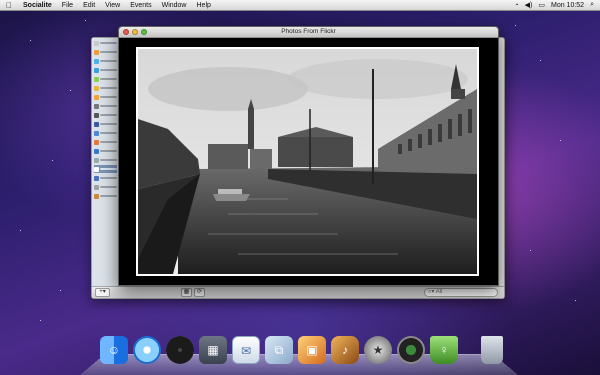 The image size is (600, 375). I want to click on safari-icon, so click(147, 350).